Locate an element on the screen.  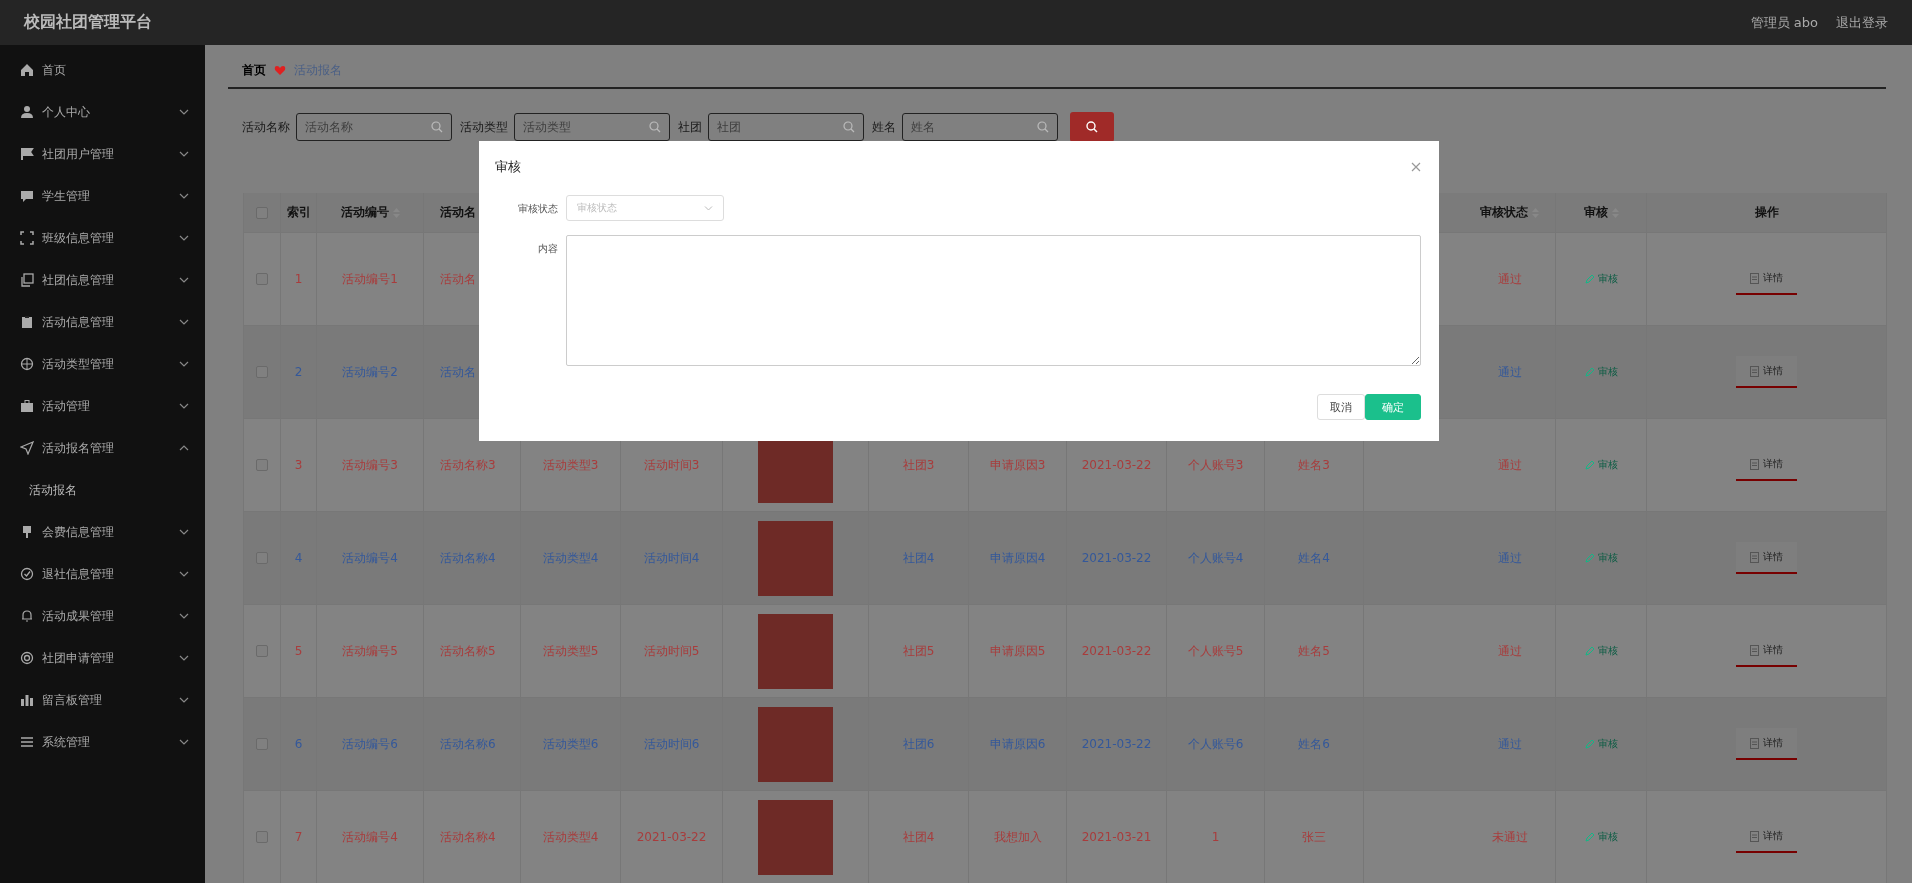
chat-icon is located at coordinates (27, 196).